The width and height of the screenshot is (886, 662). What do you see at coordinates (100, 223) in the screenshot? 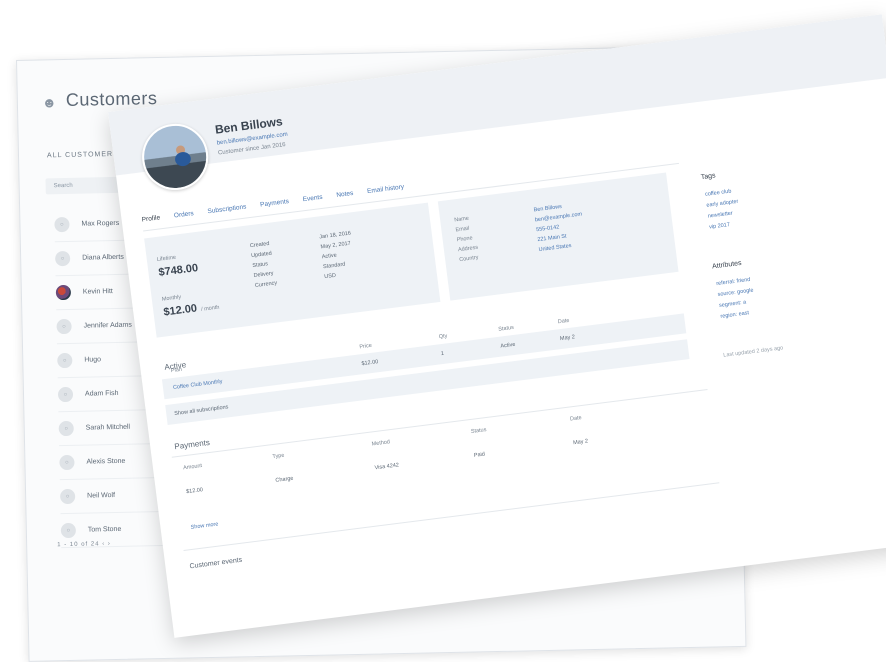
I see `customer-name: Max Rogers` at bounding box center [100, 223].